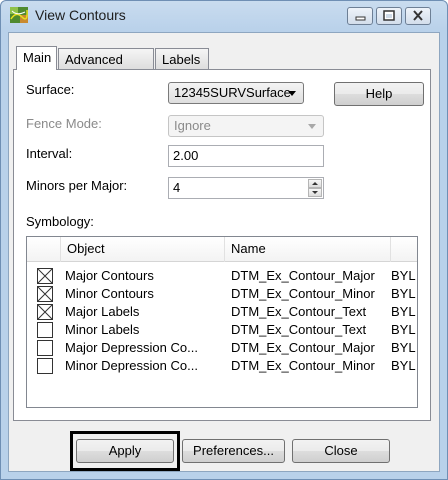  What do you see at coordinates (192, 125) in the screenshot?
I see `fence-mode-value: Ignore` at bounding box center [192, 125].